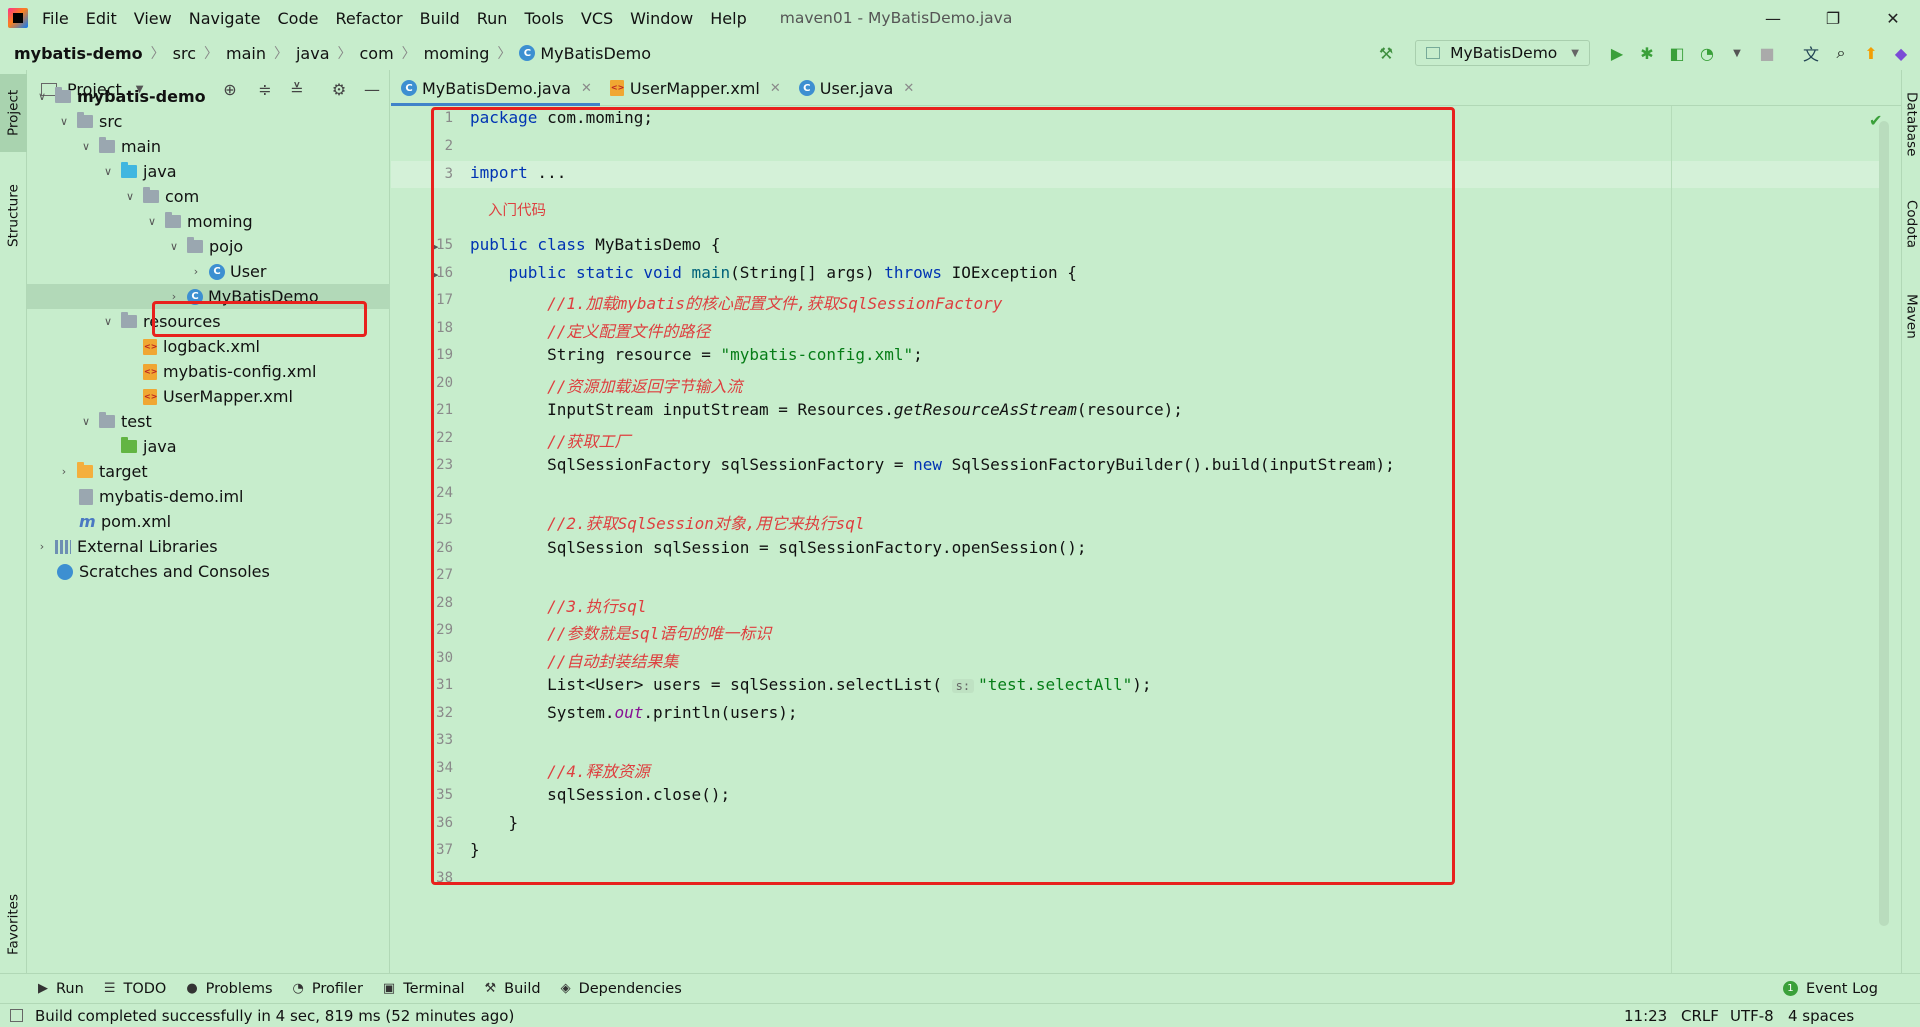 The width and height of the screenshot is (1920, 1027). What do you see at coordinates (1677, 53) in the screenshot?
I see `coverage-icon: ◧` at bounding box center [1677, 53].